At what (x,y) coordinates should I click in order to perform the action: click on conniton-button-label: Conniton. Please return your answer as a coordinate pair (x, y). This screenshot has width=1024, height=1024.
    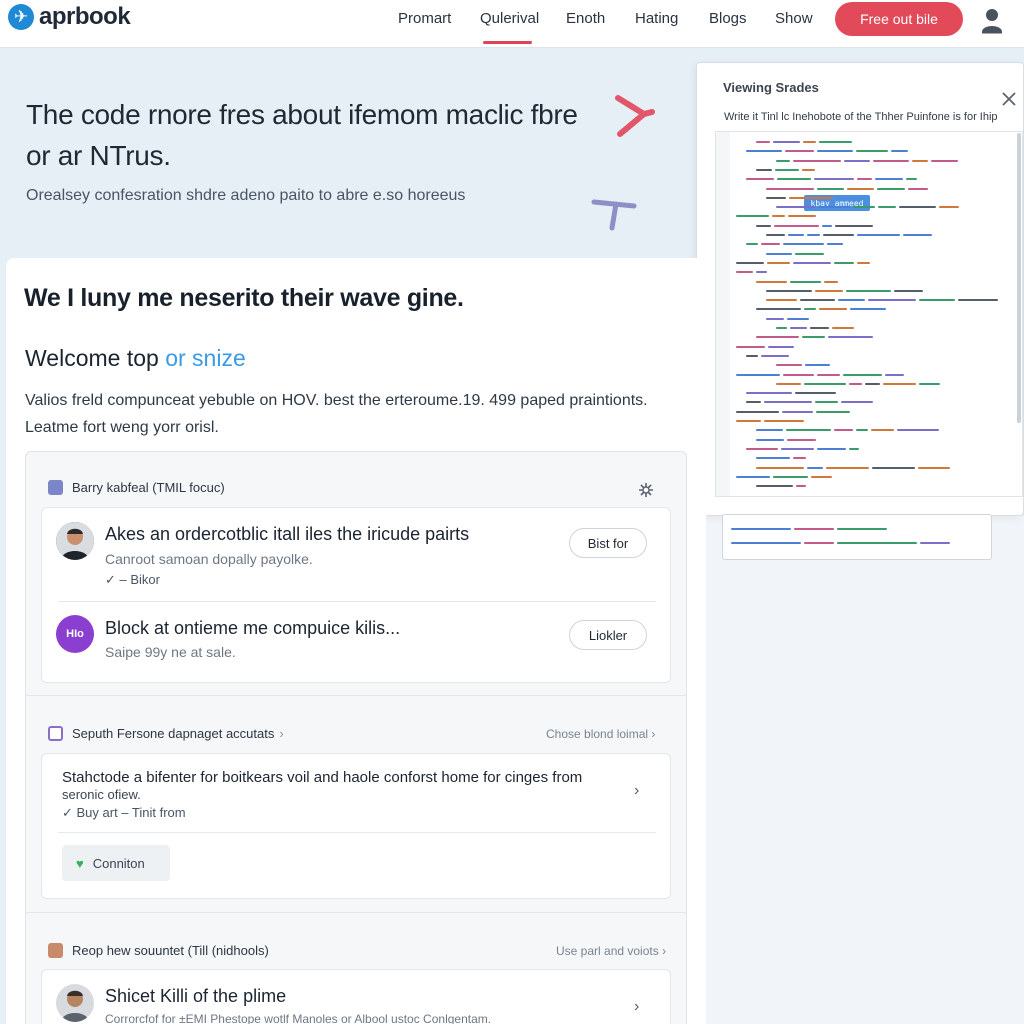
    Looking at the image, I should click on (118, 863).